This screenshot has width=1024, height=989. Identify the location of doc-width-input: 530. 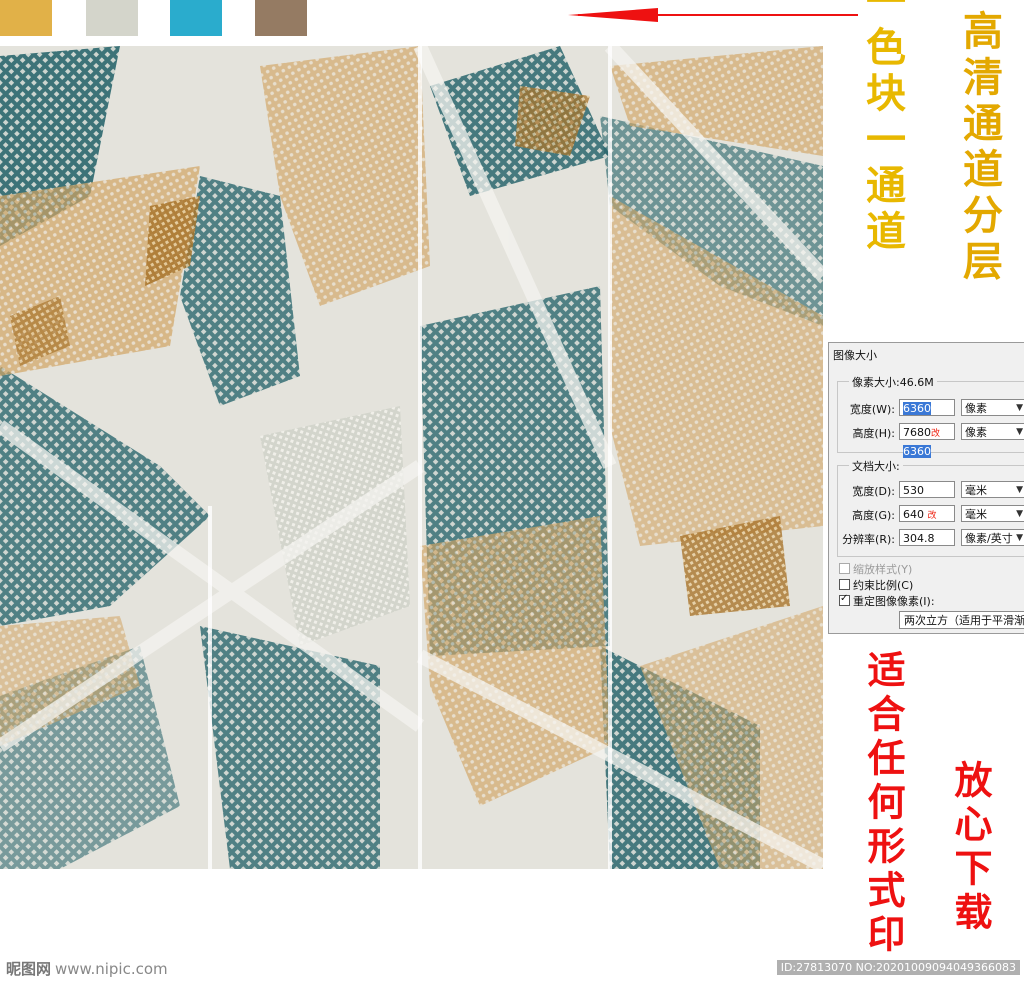
(927, 489).